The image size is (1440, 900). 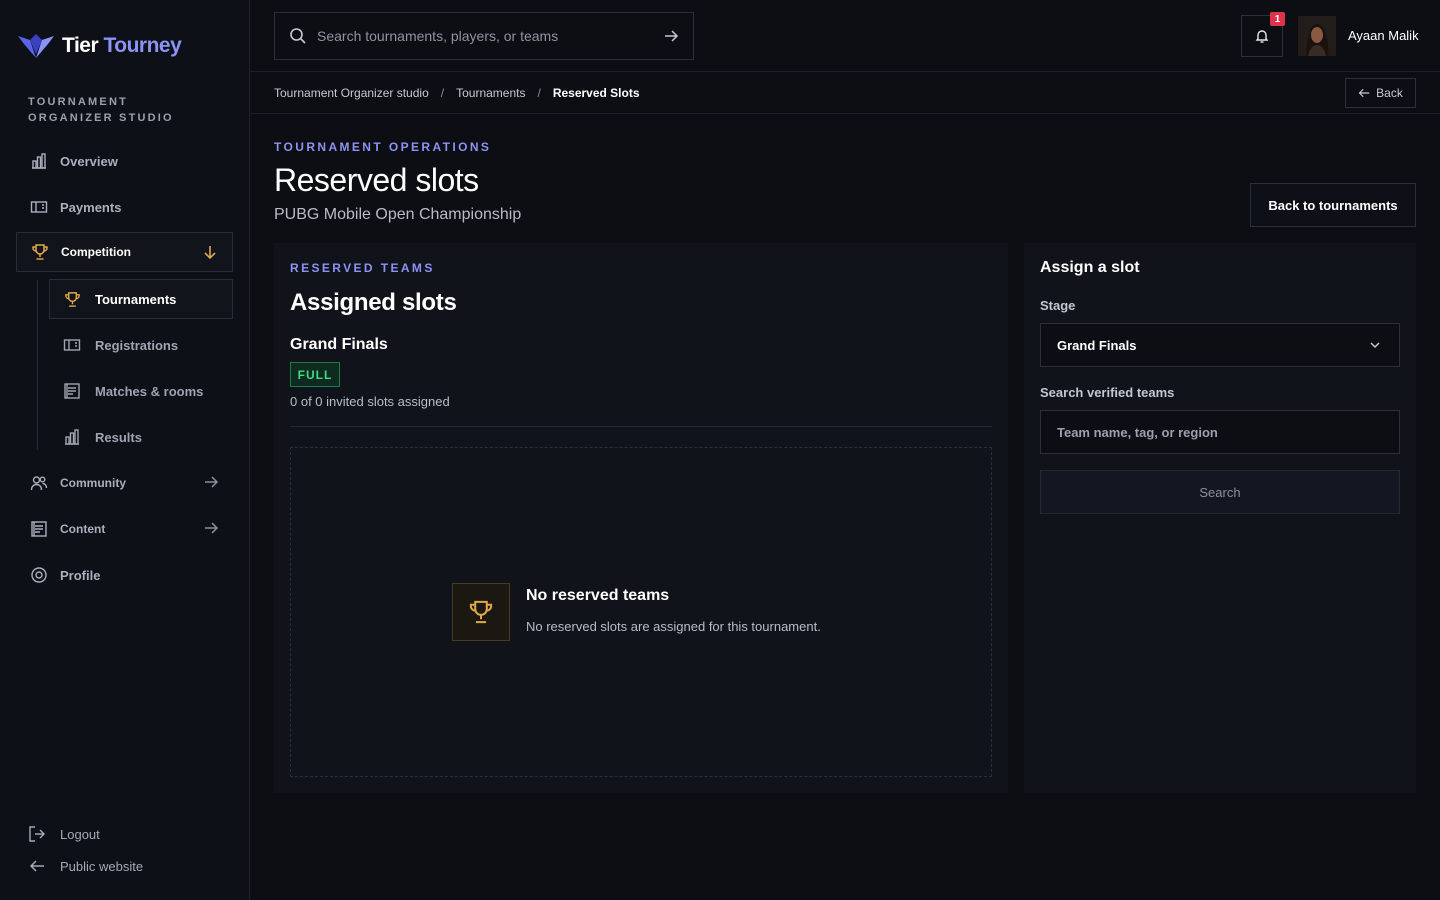 What do you see at coordinates (339, 344) in the screenshot?
I see `stage-name: Grand Finals` at bounding box center [339, 344].